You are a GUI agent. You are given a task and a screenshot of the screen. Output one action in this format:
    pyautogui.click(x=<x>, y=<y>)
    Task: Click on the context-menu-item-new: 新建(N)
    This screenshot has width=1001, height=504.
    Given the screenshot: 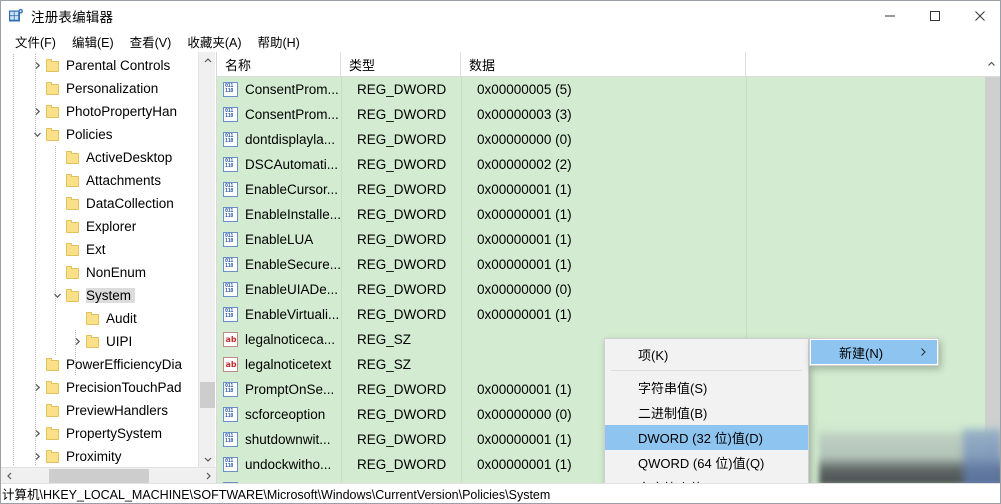 What is the action you would take?
    pyautogui.click(x=874, y=352)
    